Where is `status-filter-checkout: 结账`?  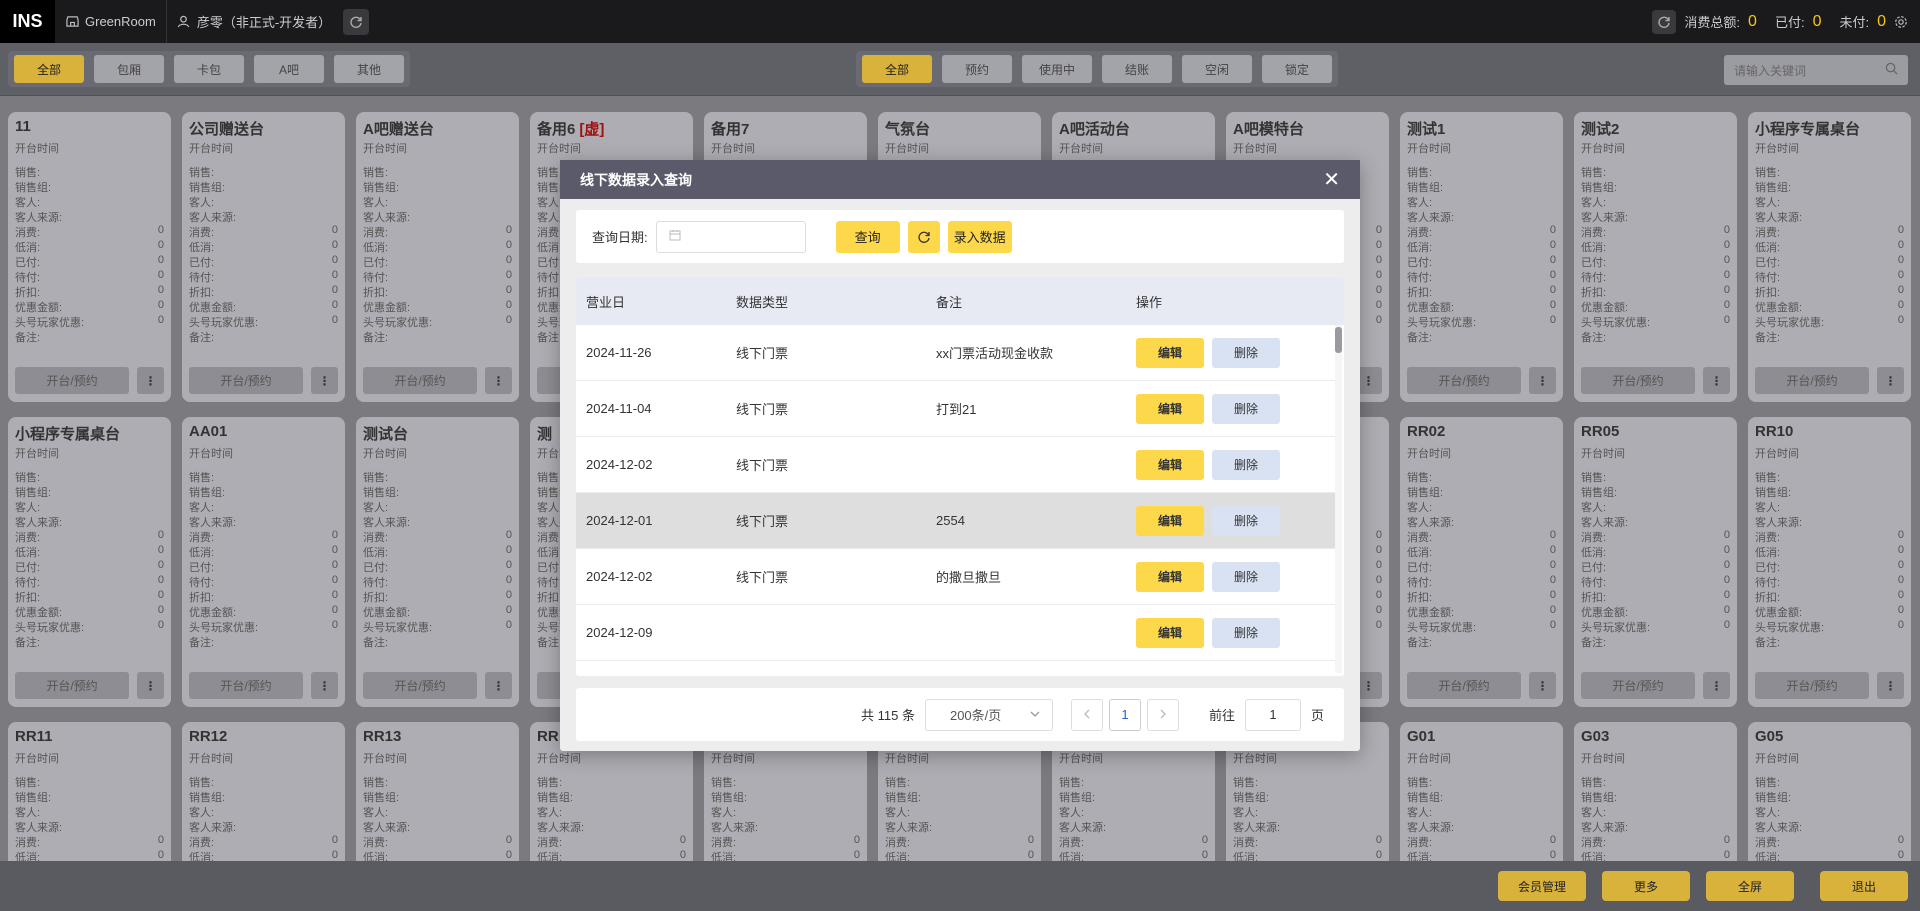 status-filter-checkout: 结账 is located at coordinates (1137, 69).